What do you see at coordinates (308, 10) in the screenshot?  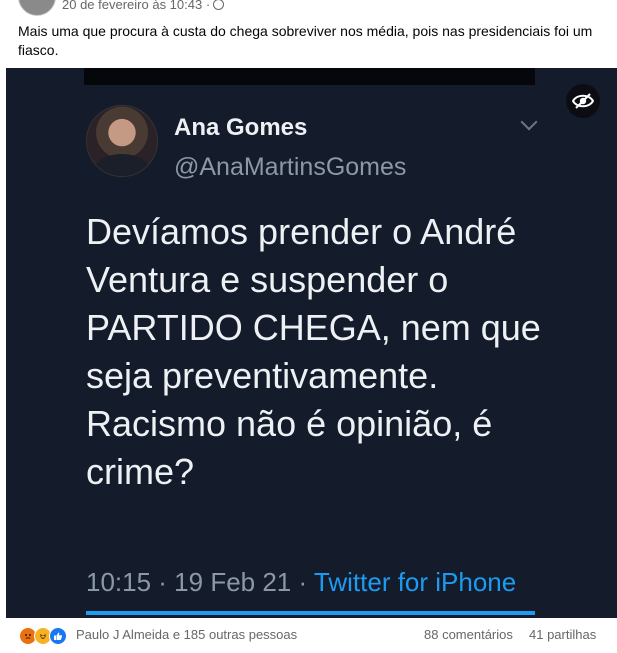 I see `post-header: 20 de fevereiro às 10:43 ·` at bounding box center [308, 10].